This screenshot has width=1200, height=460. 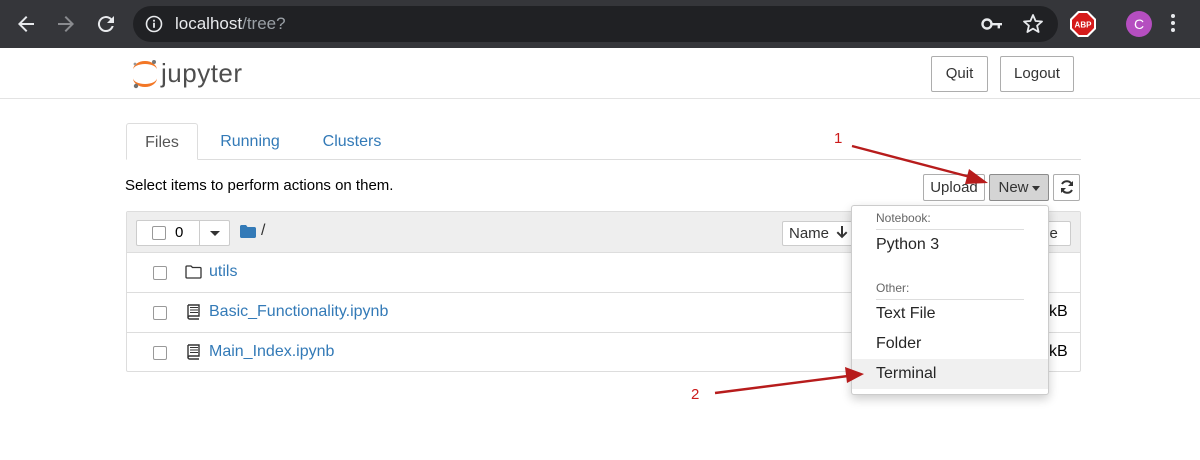 I want to click on star-icon, so click(x=1033, y=24).